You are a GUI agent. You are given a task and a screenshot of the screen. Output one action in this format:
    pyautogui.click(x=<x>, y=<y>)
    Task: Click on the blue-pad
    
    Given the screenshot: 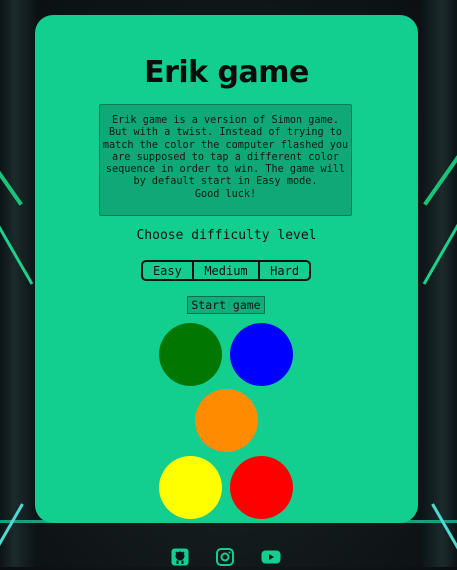 What is the action you would take?
    pyautogui.click(x=261, y=354)
    